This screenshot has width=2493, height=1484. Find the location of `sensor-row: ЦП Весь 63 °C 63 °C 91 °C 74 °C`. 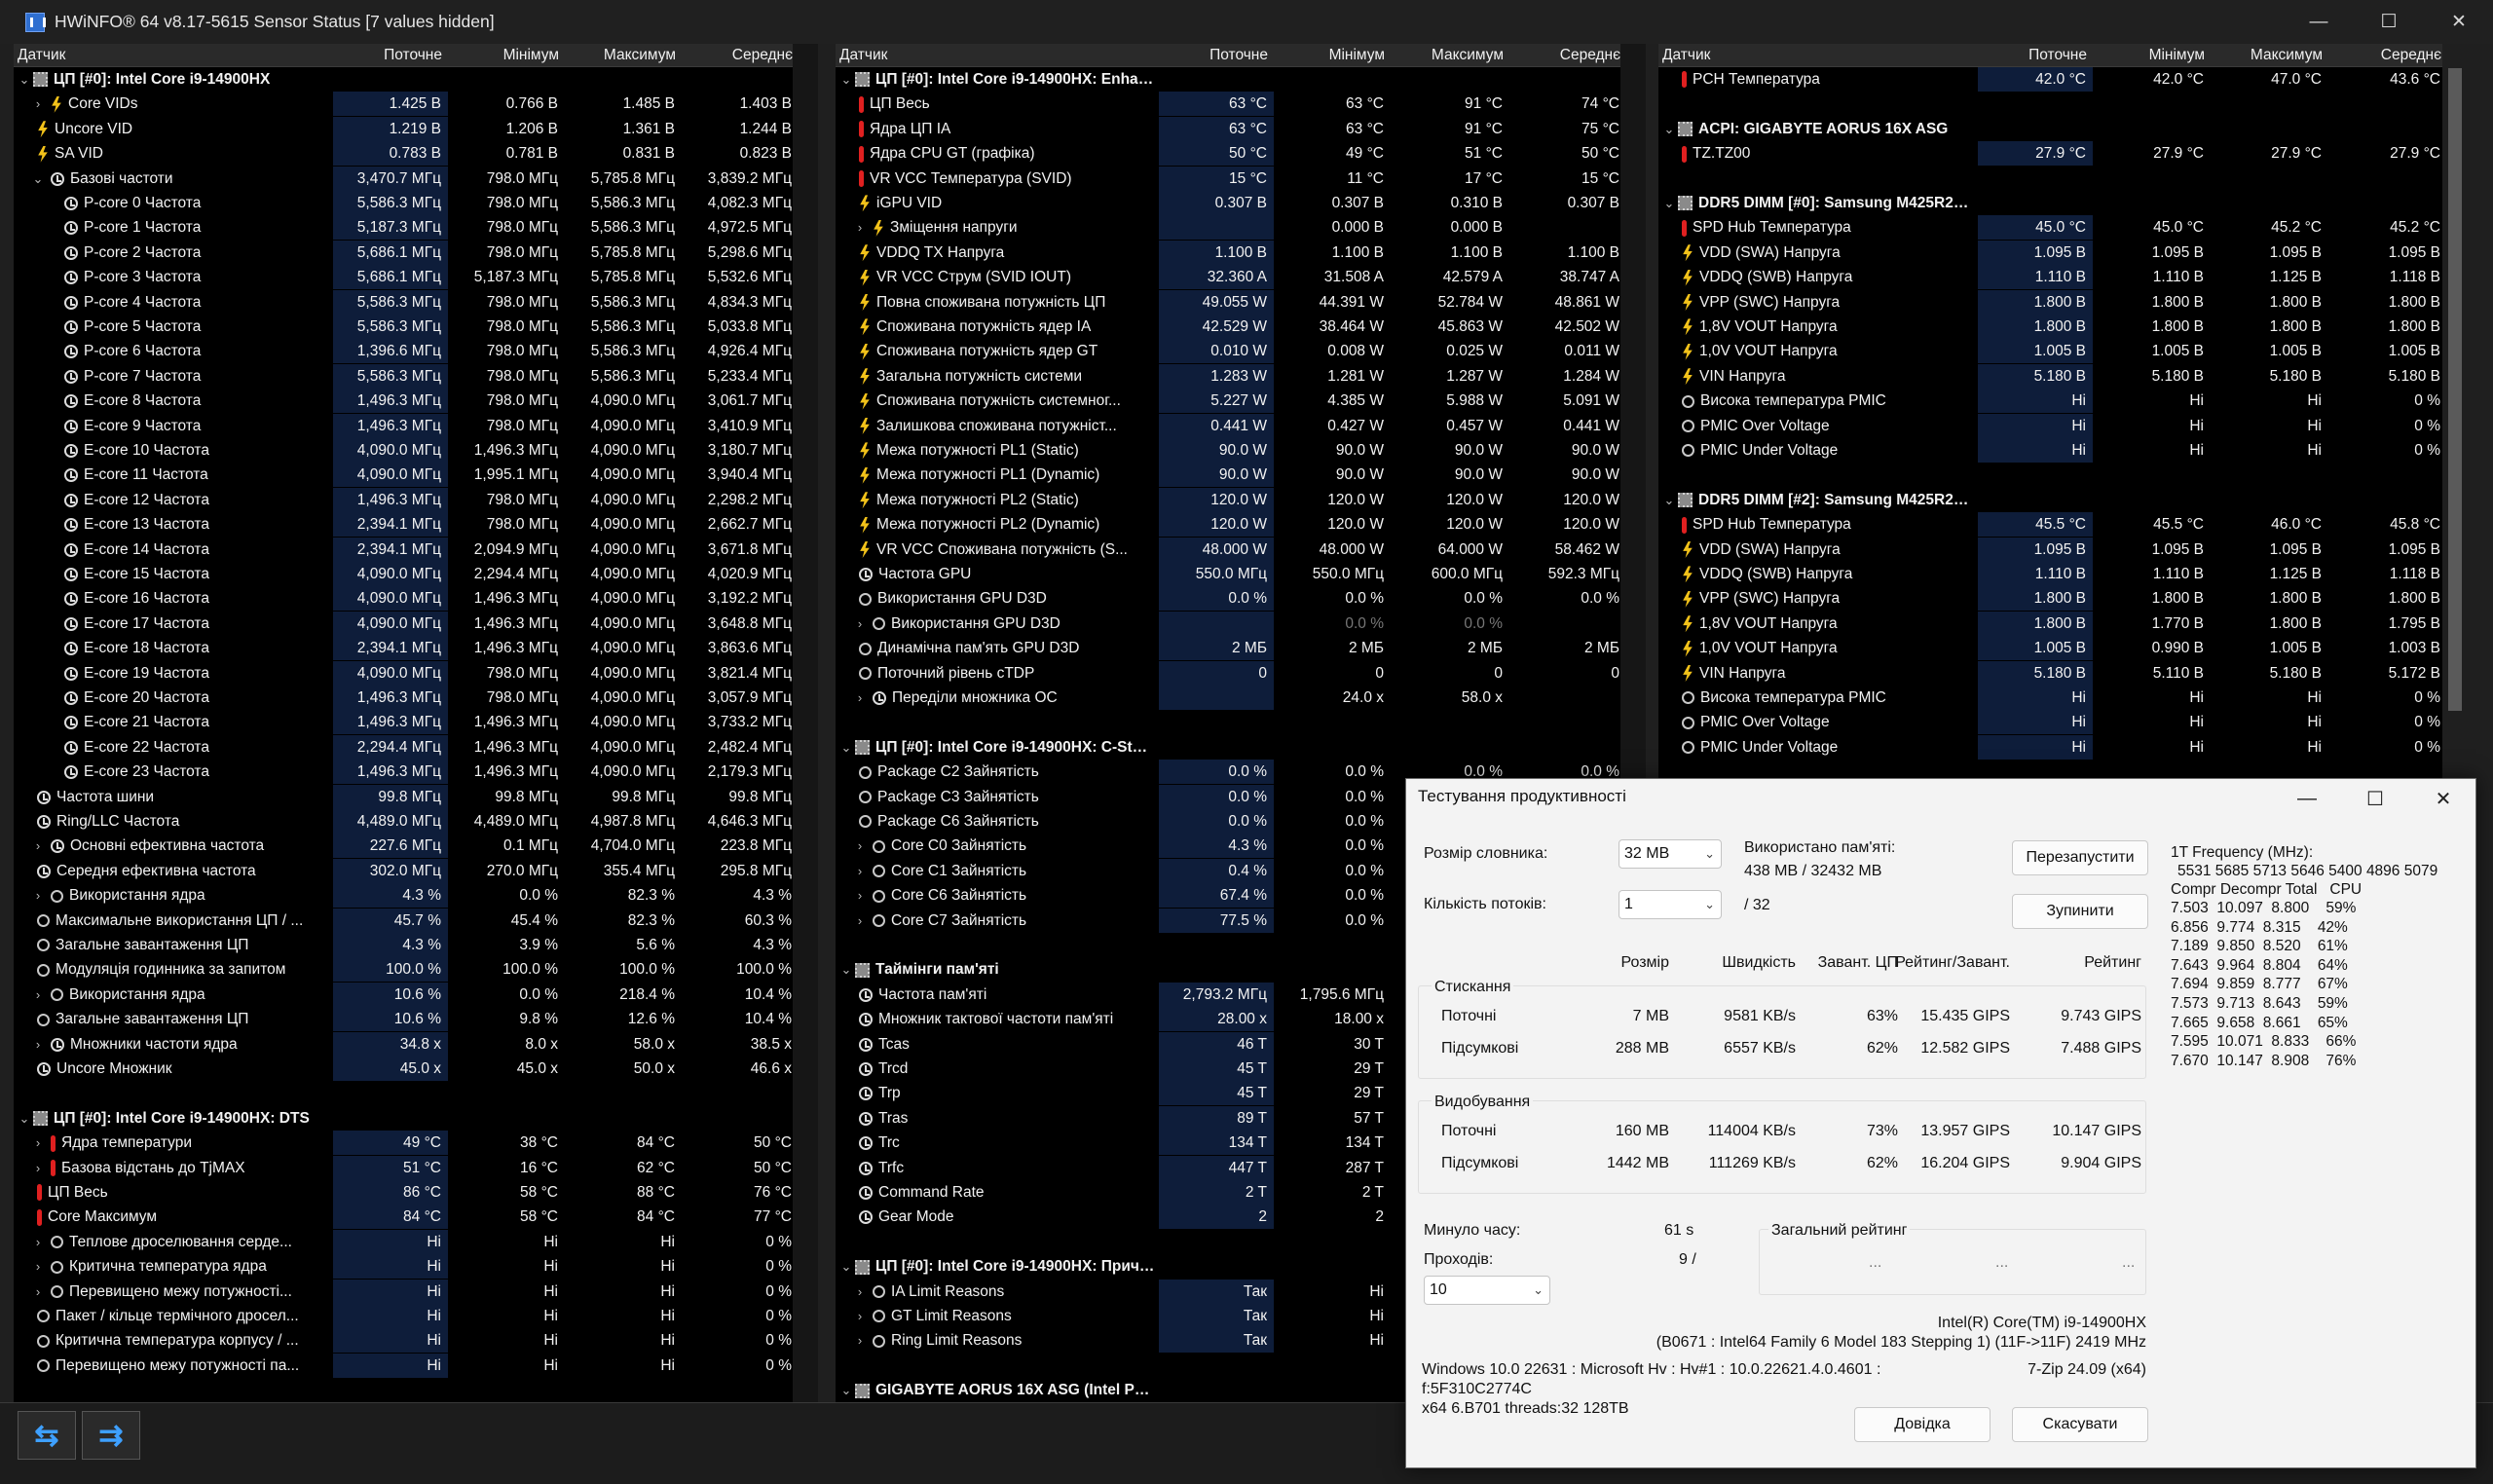

sensor-row: ЦП Весь 63 °C 63 °C 91 °C 74 °C is located at coordinates (1228, 104).